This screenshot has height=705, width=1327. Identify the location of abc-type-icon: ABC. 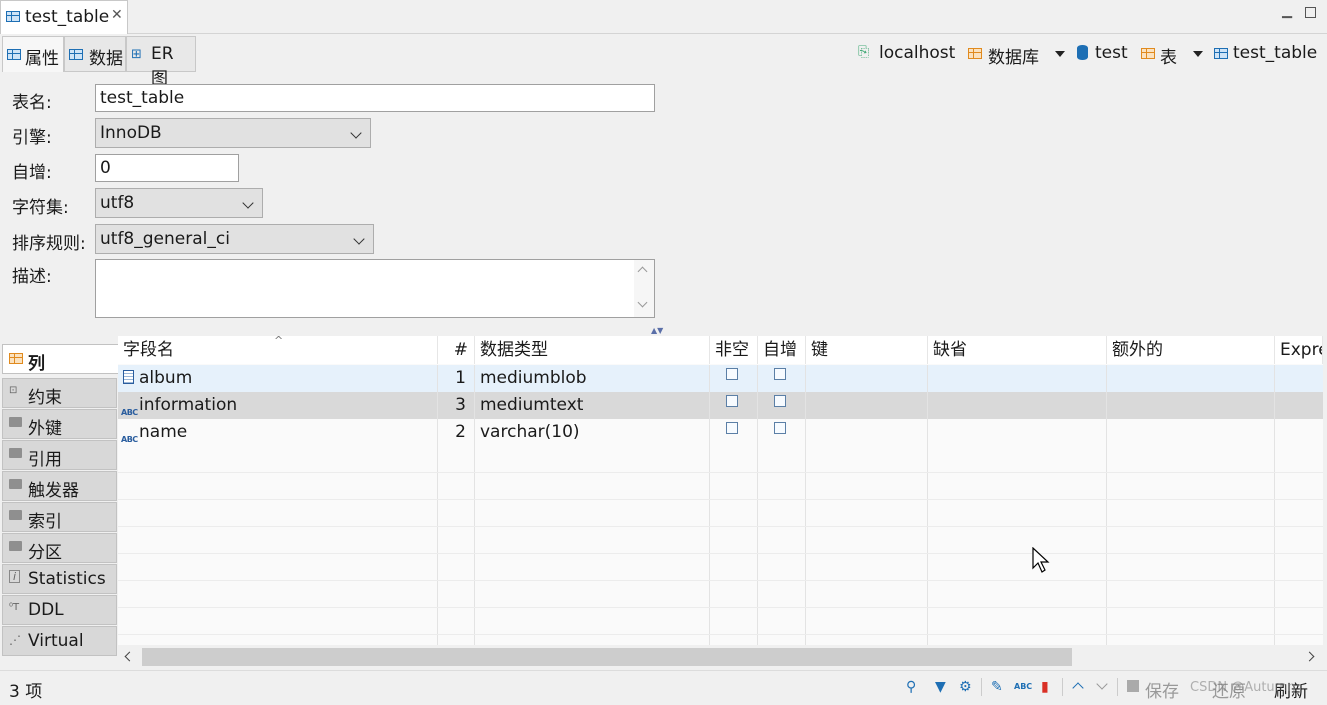
(129, 412).